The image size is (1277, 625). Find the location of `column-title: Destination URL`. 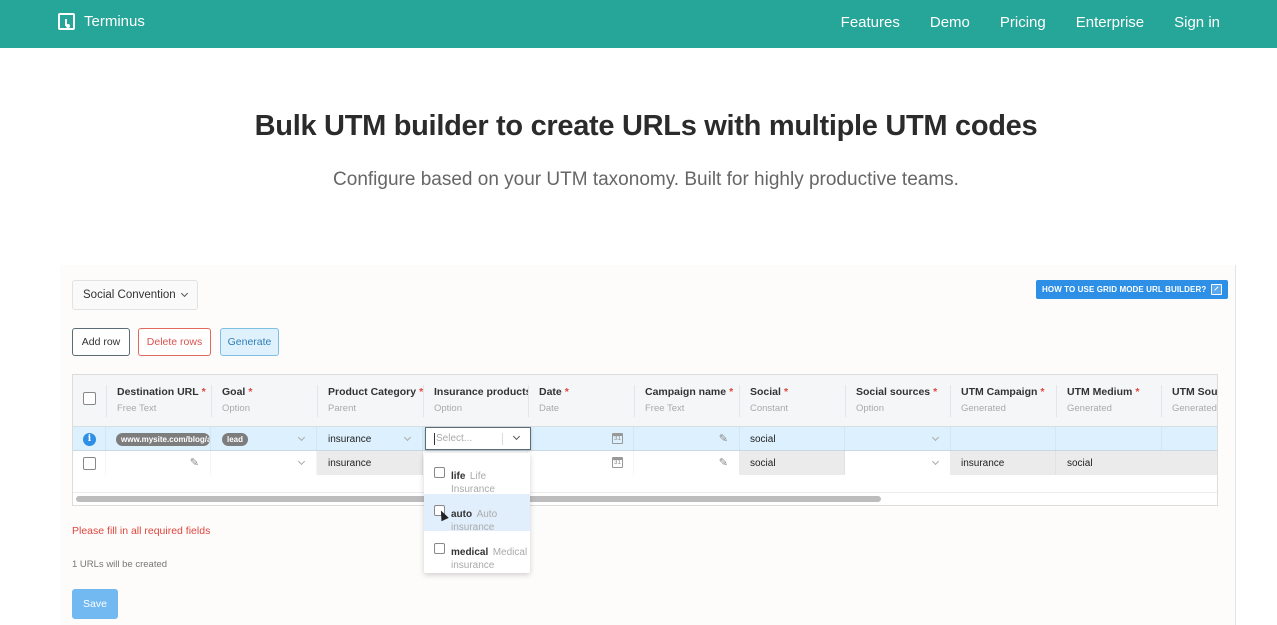

column-title: Destination URL is located at coordinates (158, 392).